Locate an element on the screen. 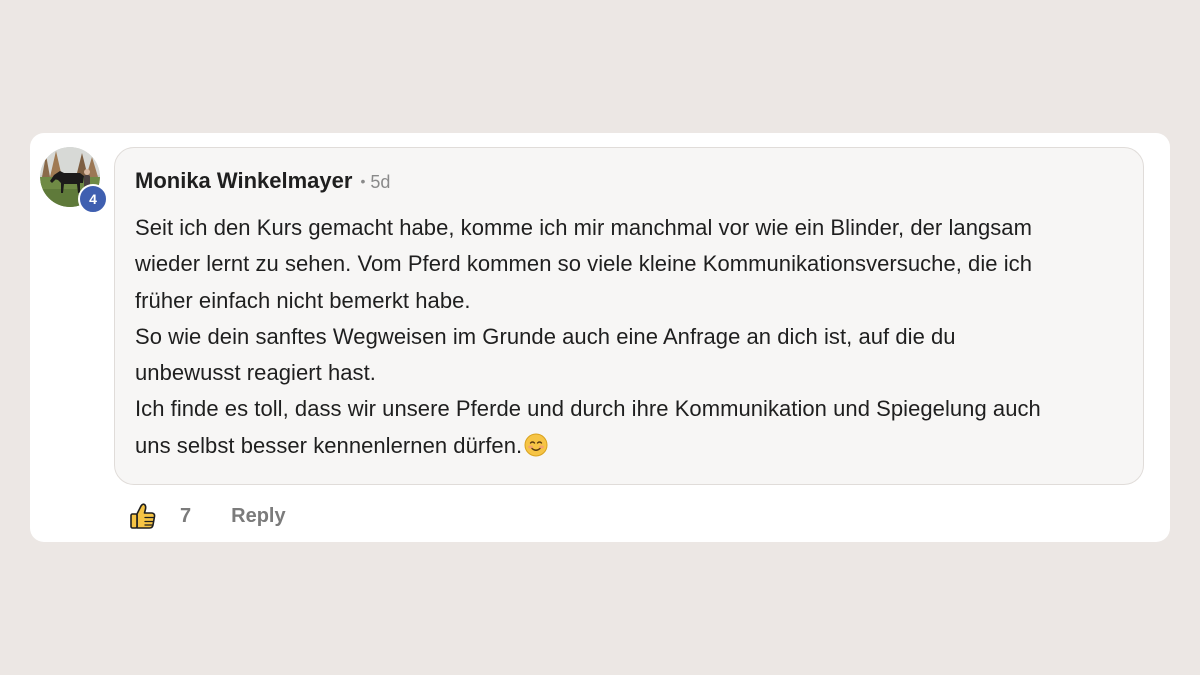  comment-age: 5d is located at coordinates (380, 182).